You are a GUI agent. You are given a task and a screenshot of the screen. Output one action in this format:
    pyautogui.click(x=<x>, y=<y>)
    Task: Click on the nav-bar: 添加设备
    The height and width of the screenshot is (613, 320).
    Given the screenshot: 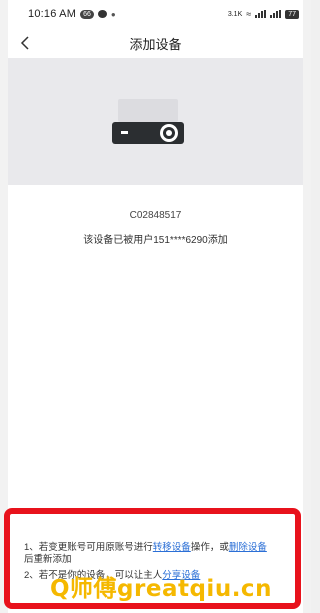 What is the action you would take?
    pyautogui.click(x=155, y=43)
    